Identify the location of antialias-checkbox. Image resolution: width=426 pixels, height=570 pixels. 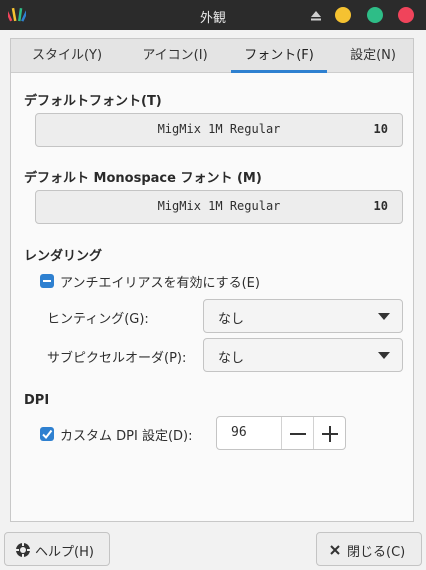
(47, 281).